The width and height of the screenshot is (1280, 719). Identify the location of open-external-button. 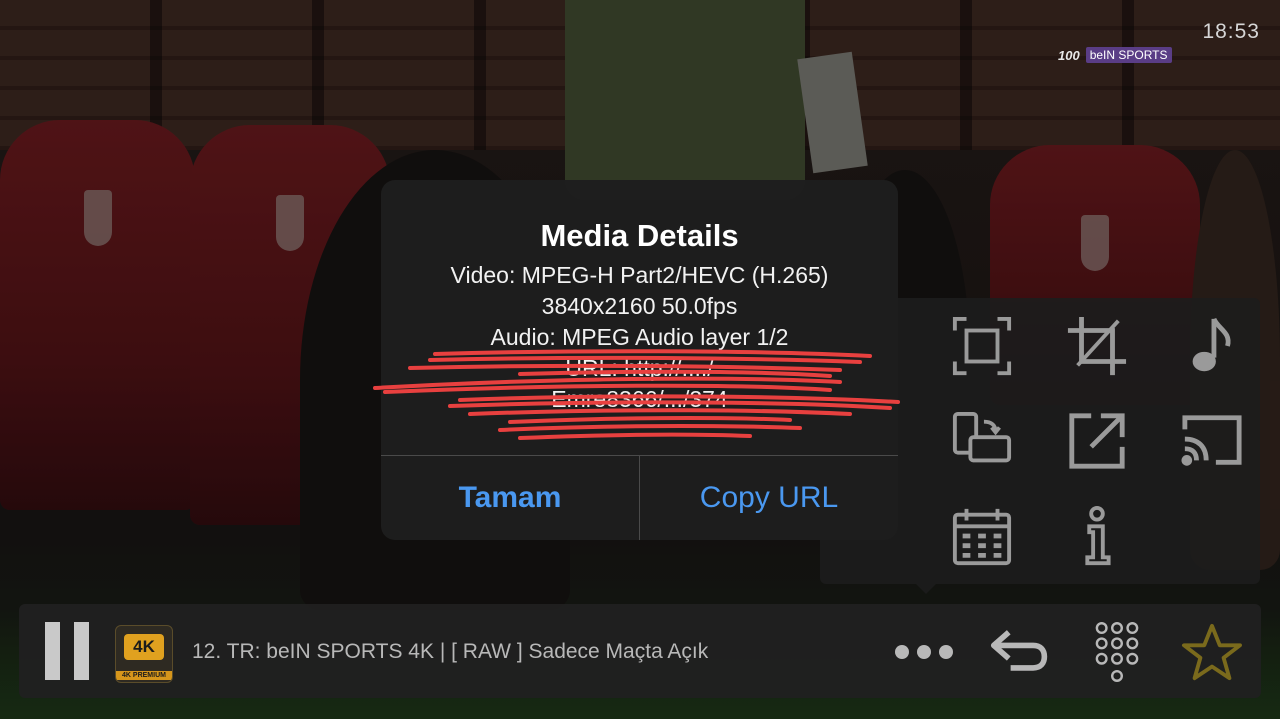
(1097, 441).